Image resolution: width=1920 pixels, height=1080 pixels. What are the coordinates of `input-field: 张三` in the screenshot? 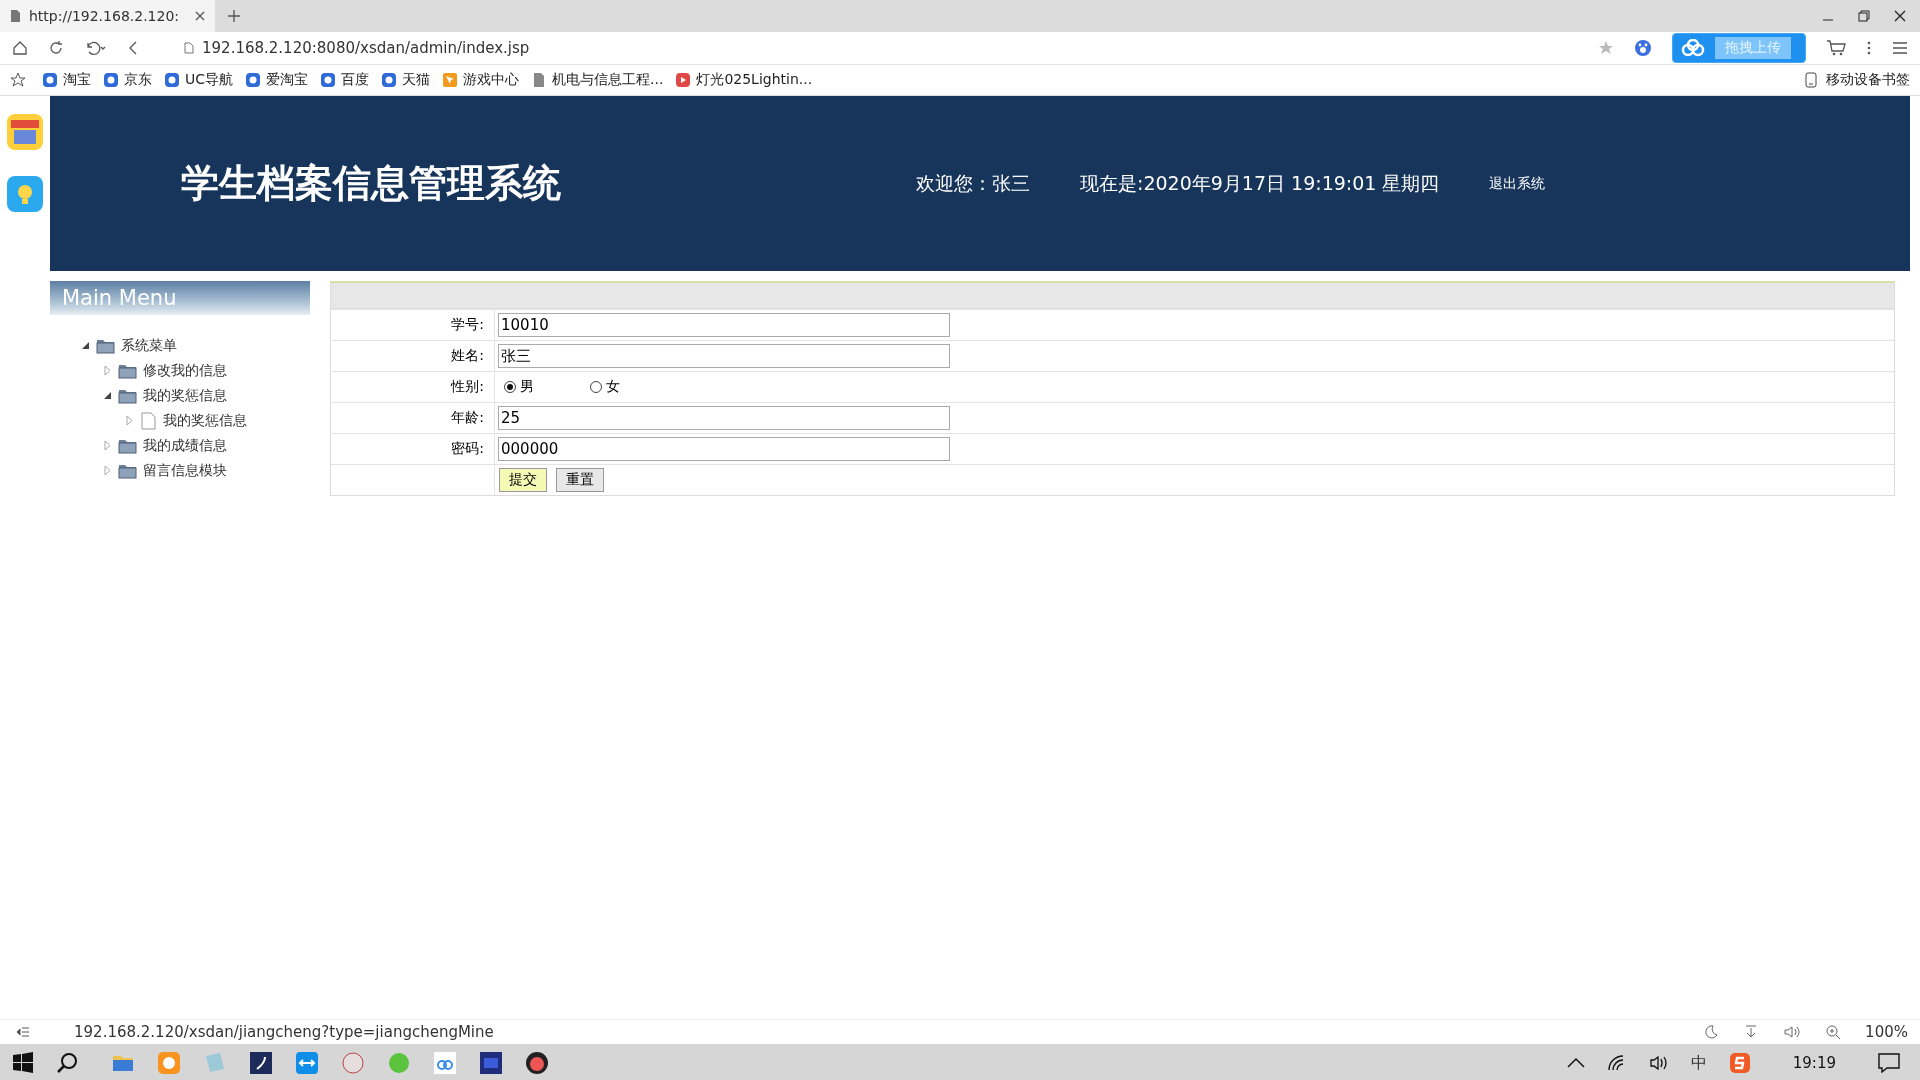 It's located at (724, 356).